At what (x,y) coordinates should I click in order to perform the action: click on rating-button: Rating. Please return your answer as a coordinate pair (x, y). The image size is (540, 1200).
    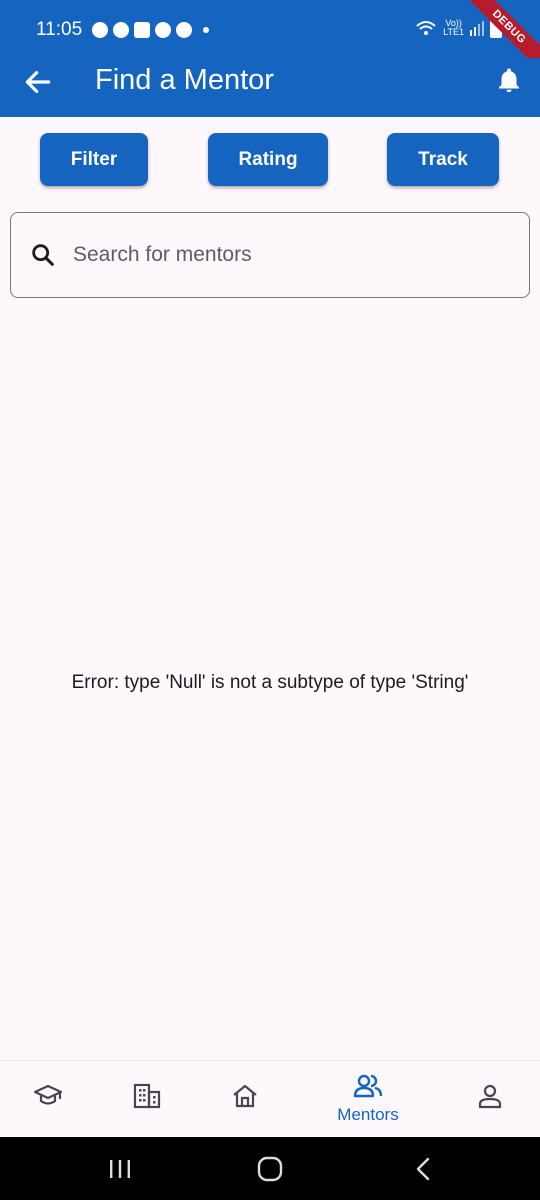
    Looking at the image, I should click on (268, 159).